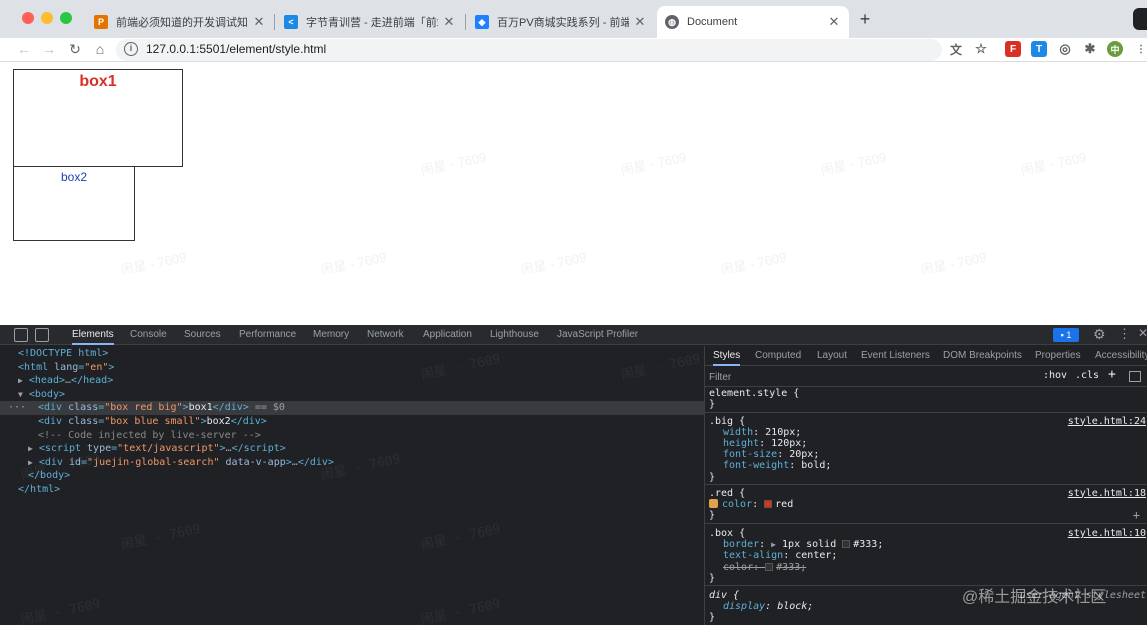 This screenshot has width=1147, height=625. Describe the element at coordinates (926, 465) in the screenshot. I see `decl-font-weight: font-weight: bold;` at that location.